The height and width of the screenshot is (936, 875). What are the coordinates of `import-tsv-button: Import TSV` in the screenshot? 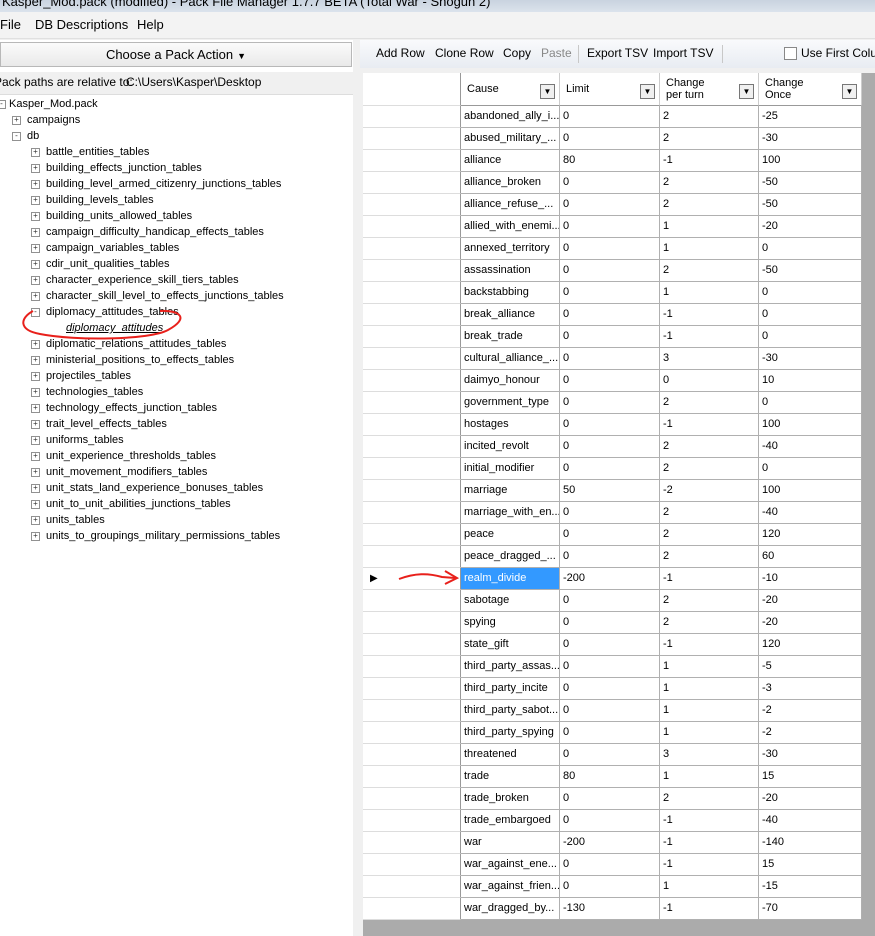 It's located at (683, 53).